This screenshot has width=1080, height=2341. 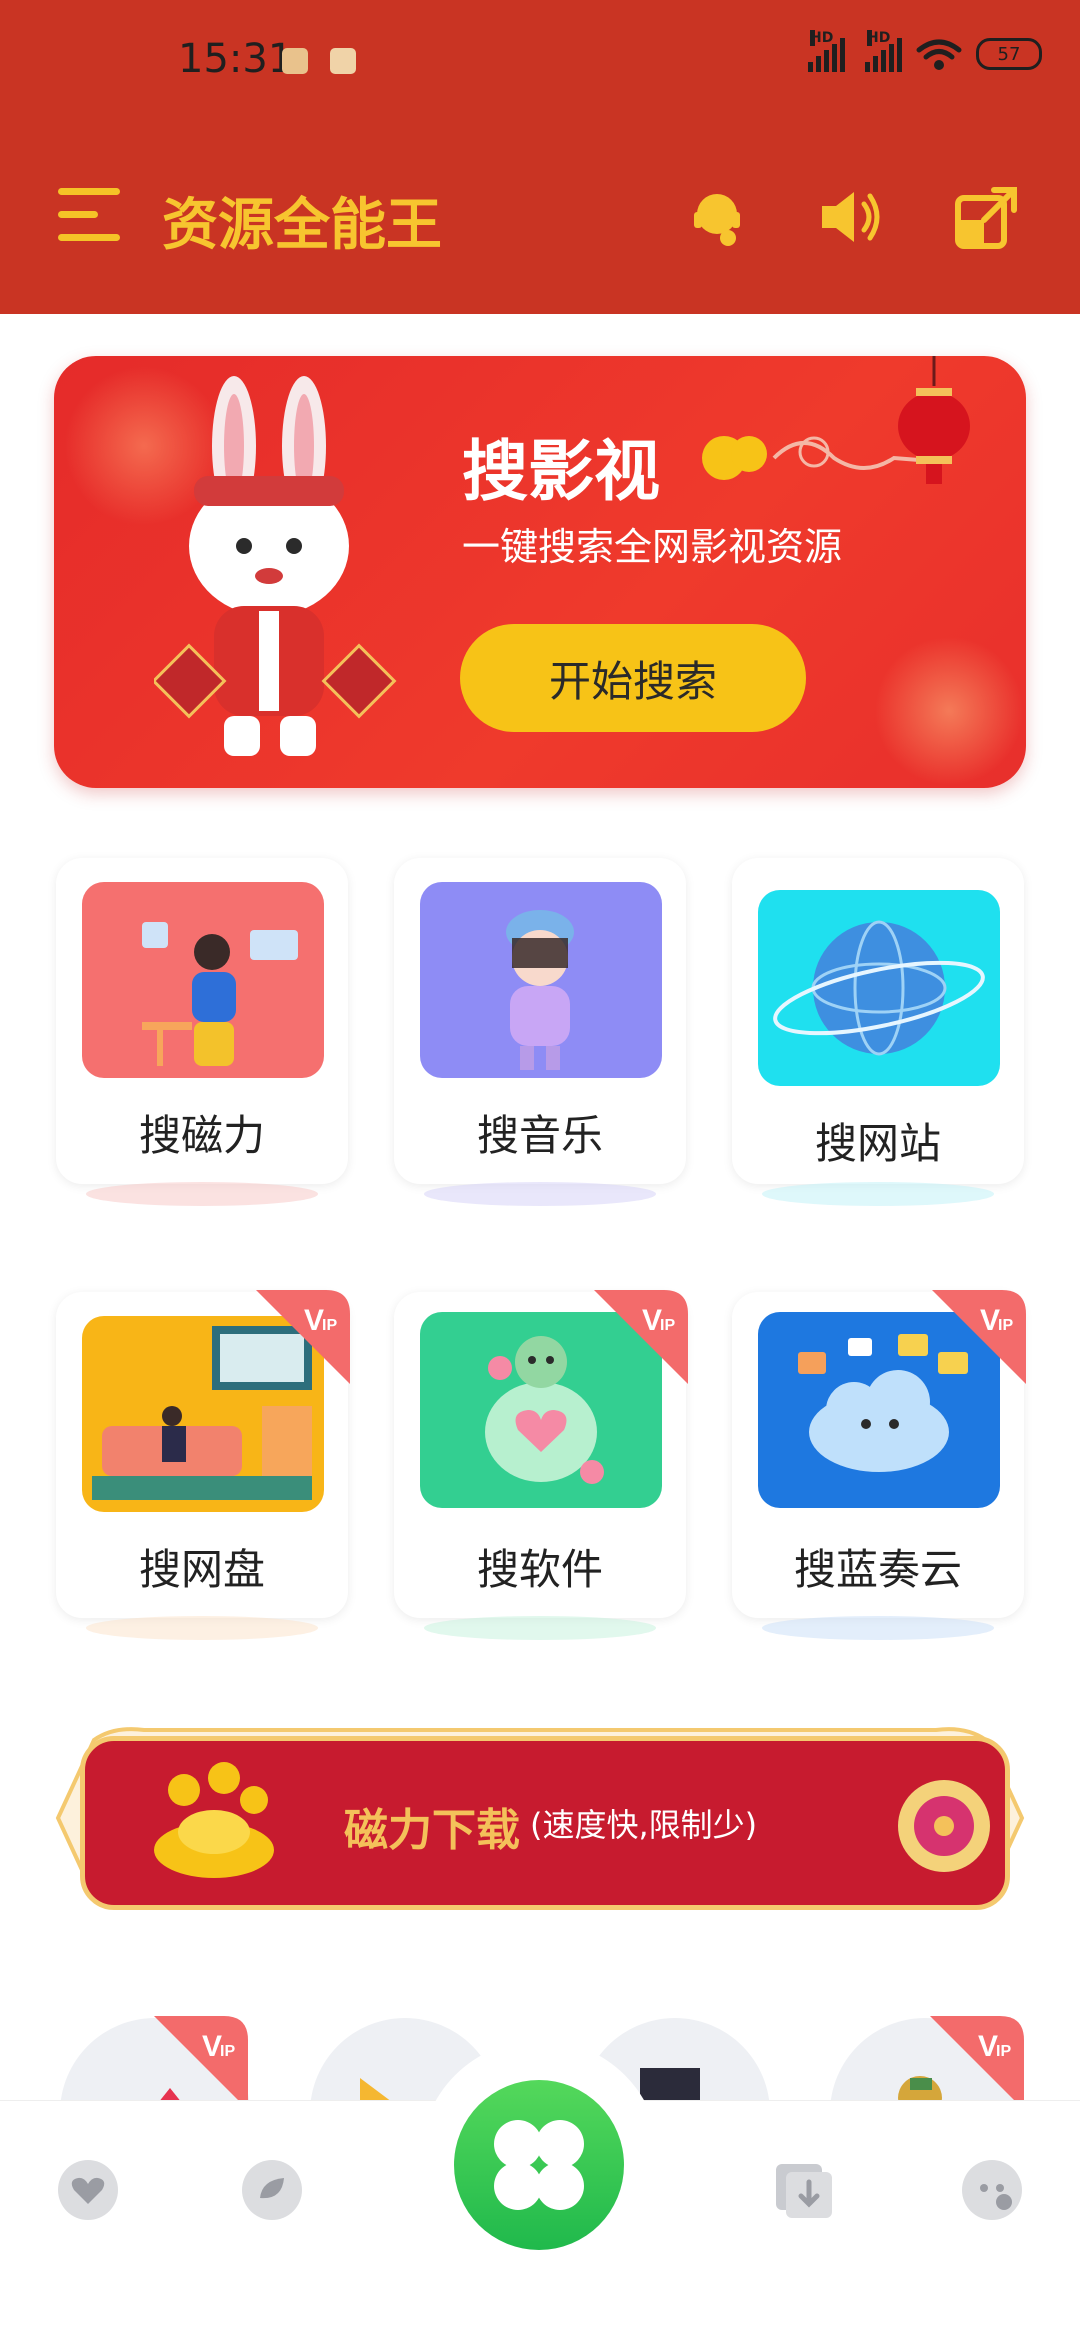 I want to click on home-center-button, so click(x=539, y=2165).